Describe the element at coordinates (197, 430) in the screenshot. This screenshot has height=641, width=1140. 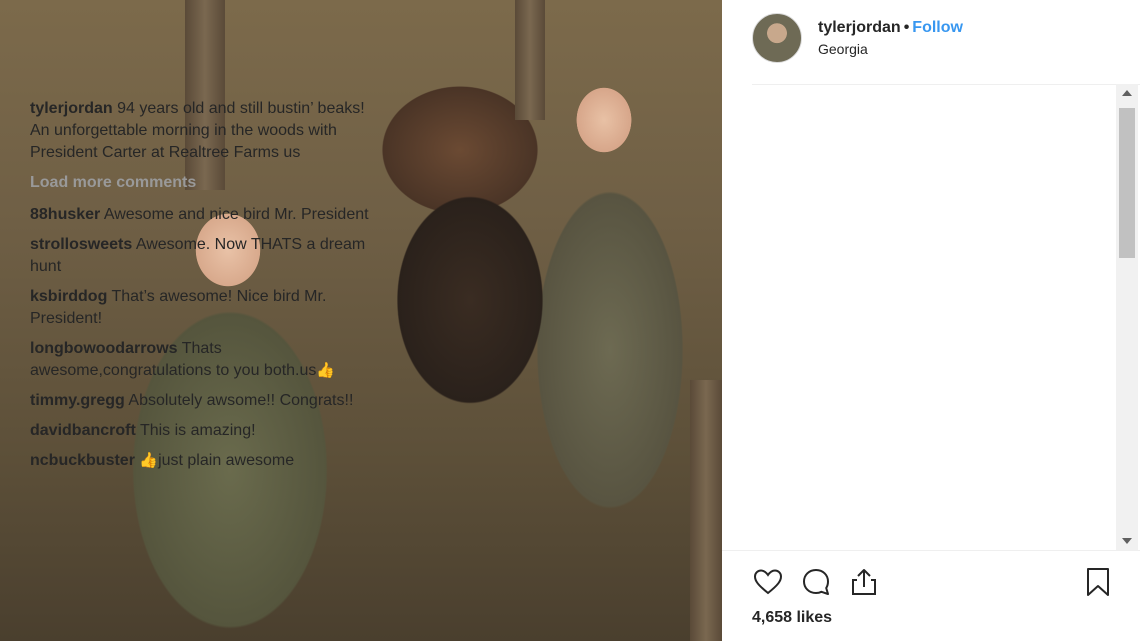
I see `comment-text: This is amazing!` at that location.